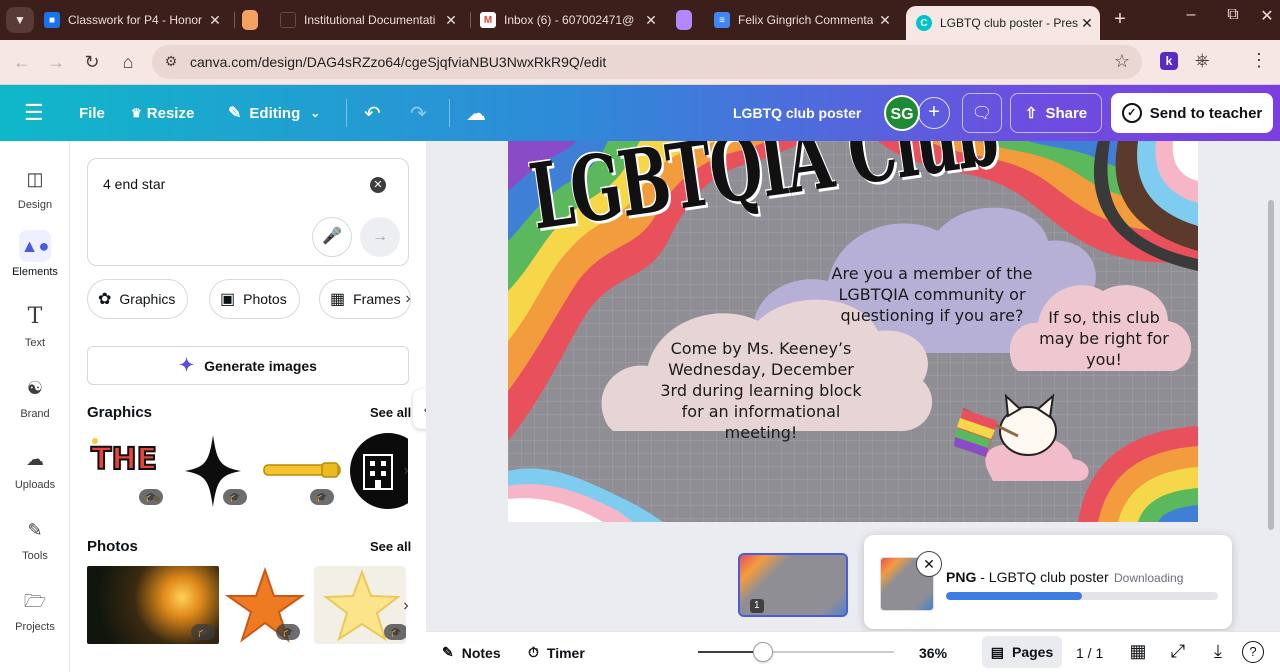  What do you see at coordinates (902, 113) in the screenshot?
I see `avatar: SG` at bounding box center [902, 113].